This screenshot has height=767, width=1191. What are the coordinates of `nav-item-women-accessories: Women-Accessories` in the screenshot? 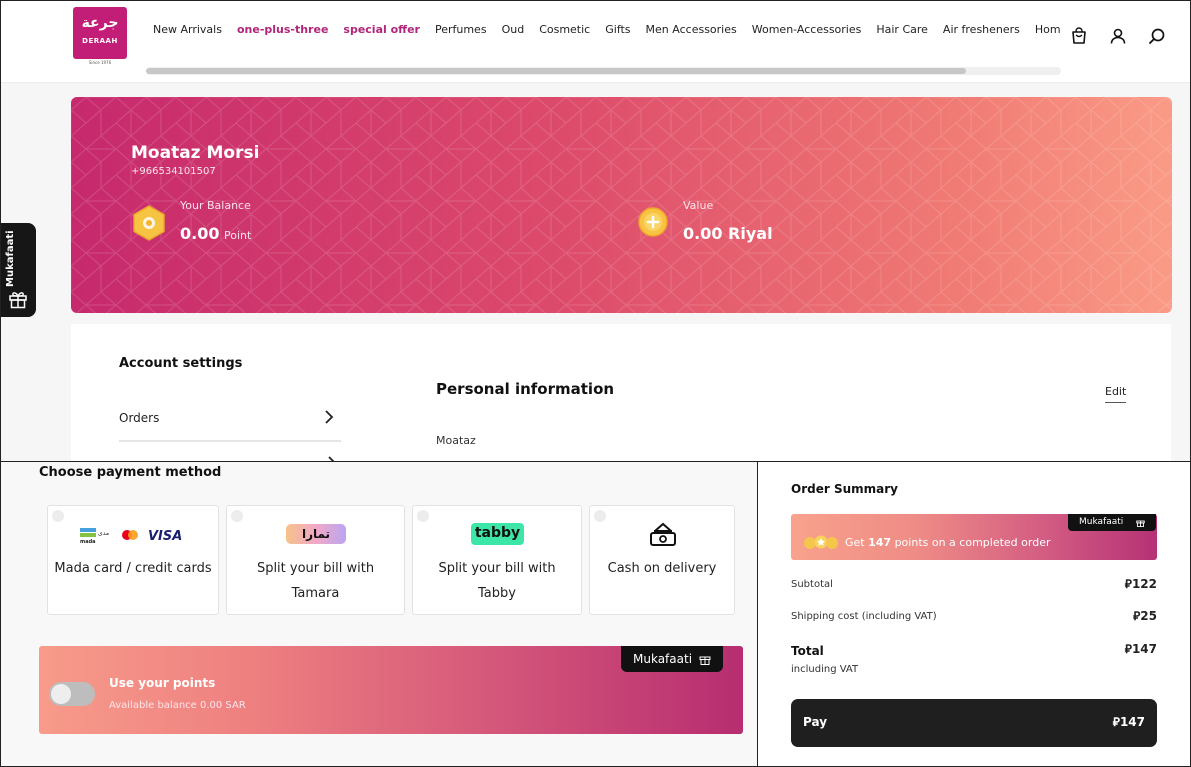 It's located at (807, 29).